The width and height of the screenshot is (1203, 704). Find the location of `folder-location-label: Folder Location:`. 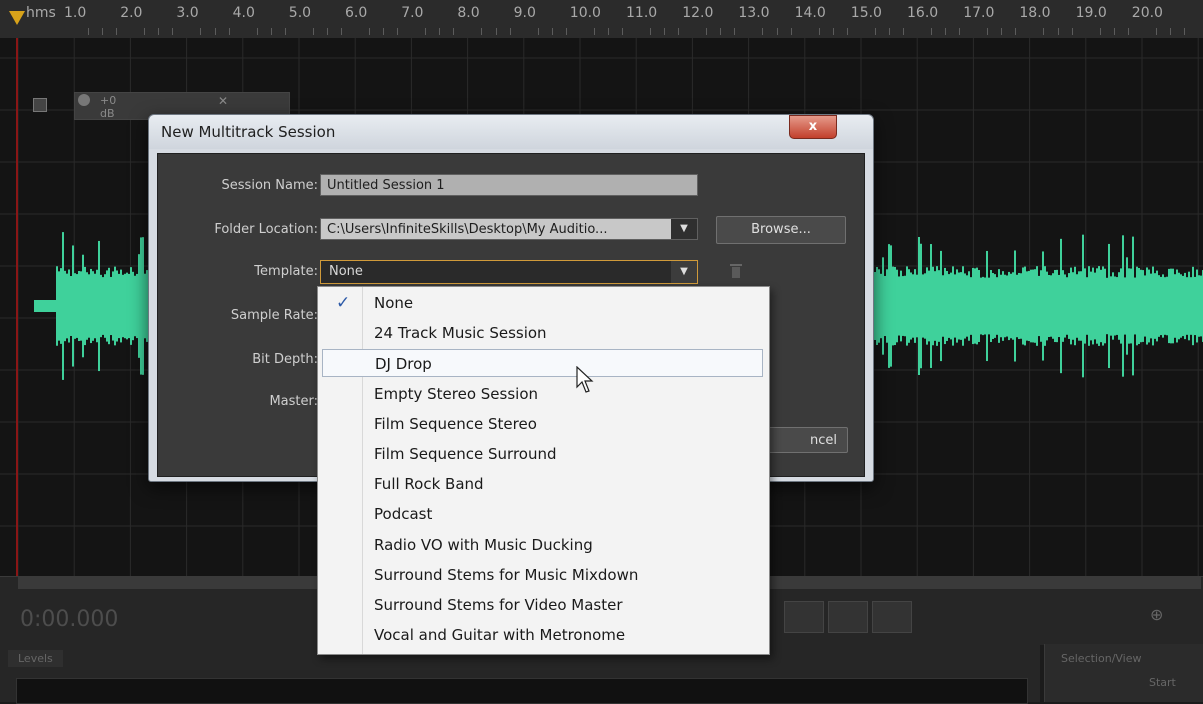

folder-location-label: Folder Location: is located at coordinates (266, 229).